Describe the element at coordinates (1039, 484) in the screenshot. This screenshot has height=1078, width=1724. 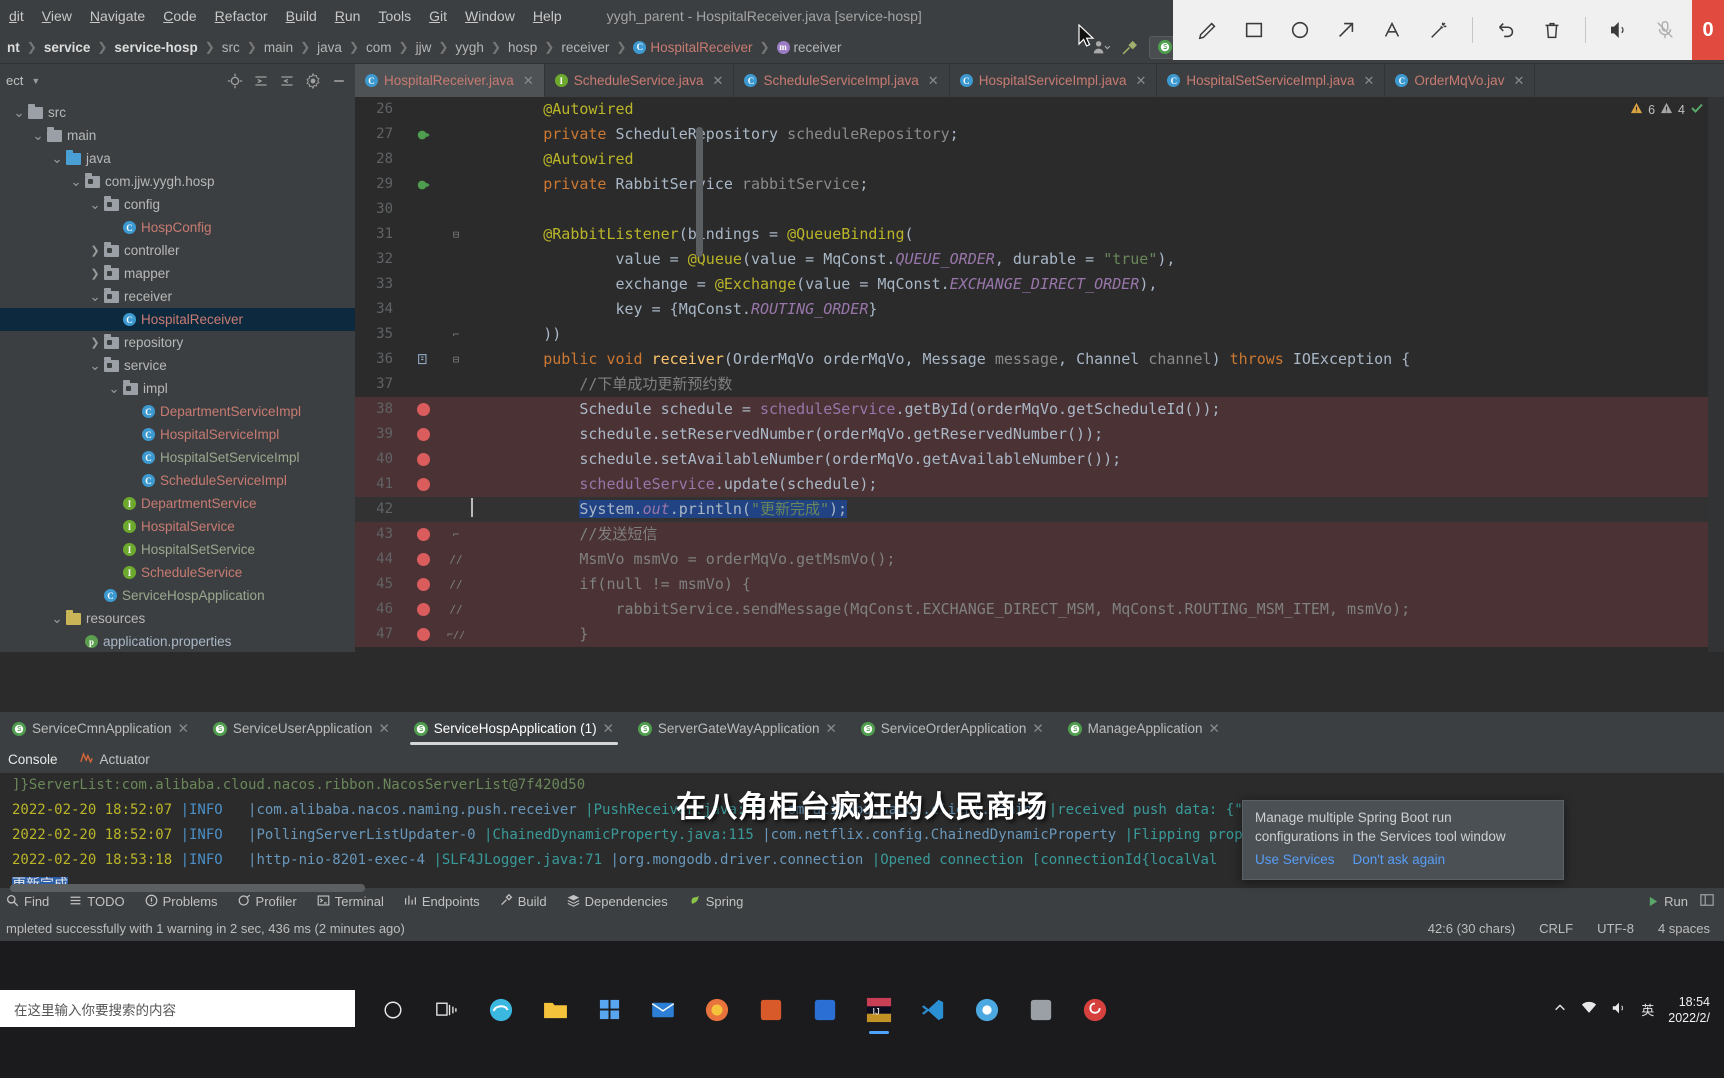
I see `code-line-41: 41 scheduleService.update(schedule);` at that location.